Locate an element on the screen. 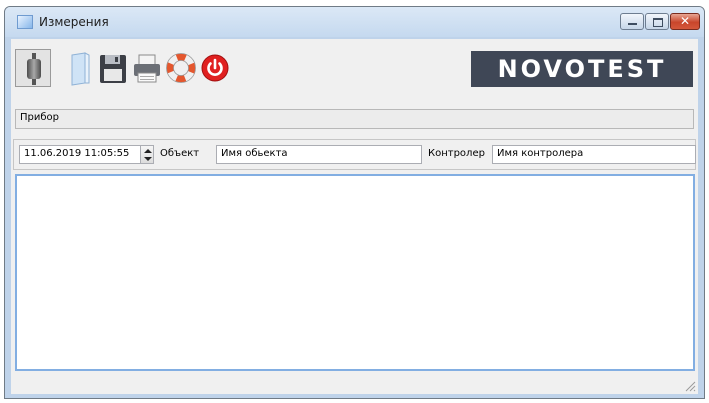 The image size is (709, 403). help-button is located at coordinates (181, 68).